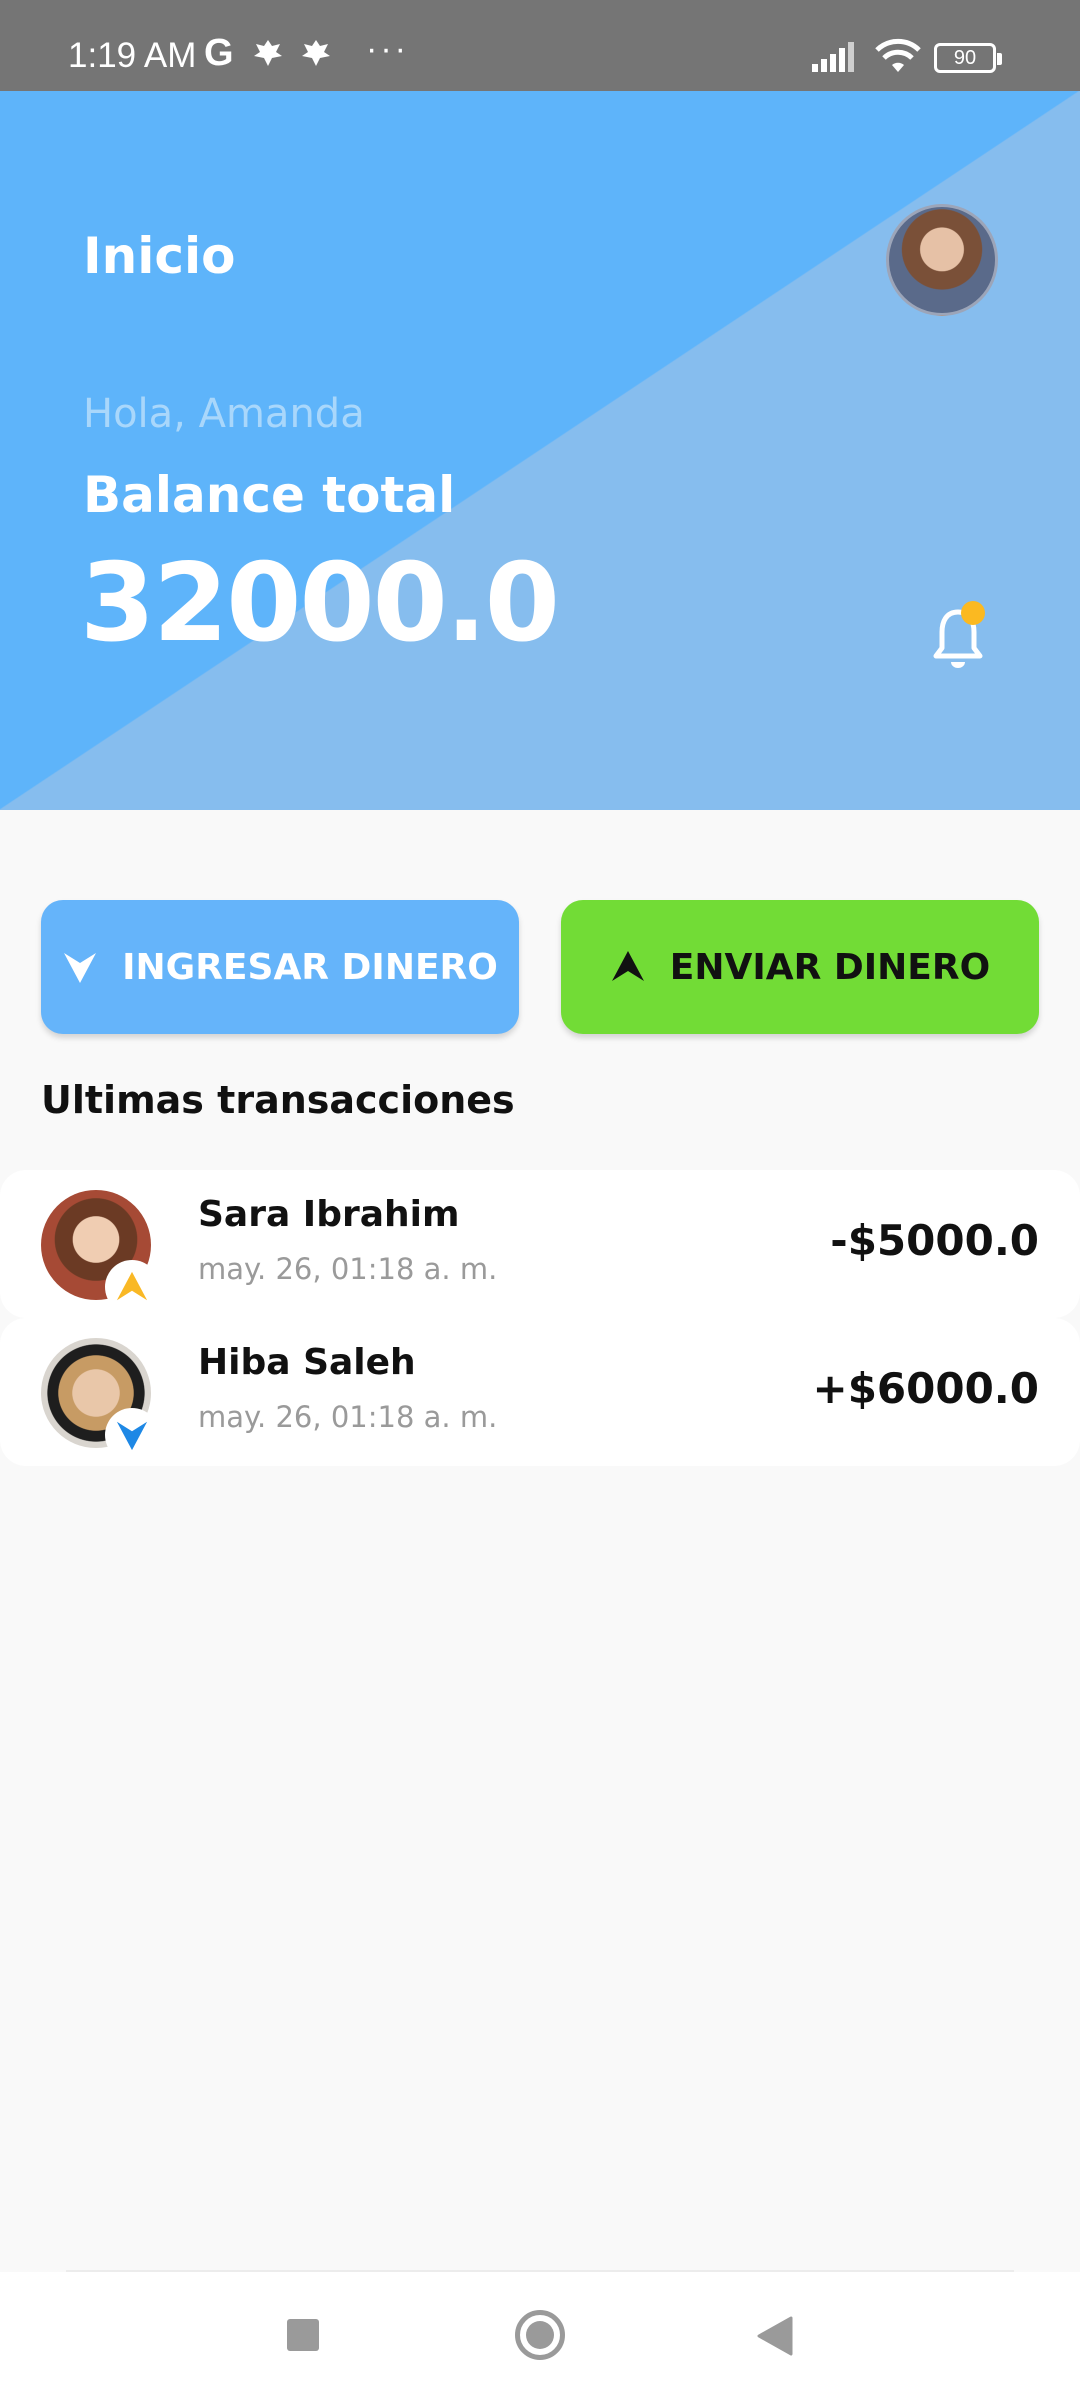 The width and height of the screenshot is (1080, 2400). I want to click on home-button, so click(540, 2335).